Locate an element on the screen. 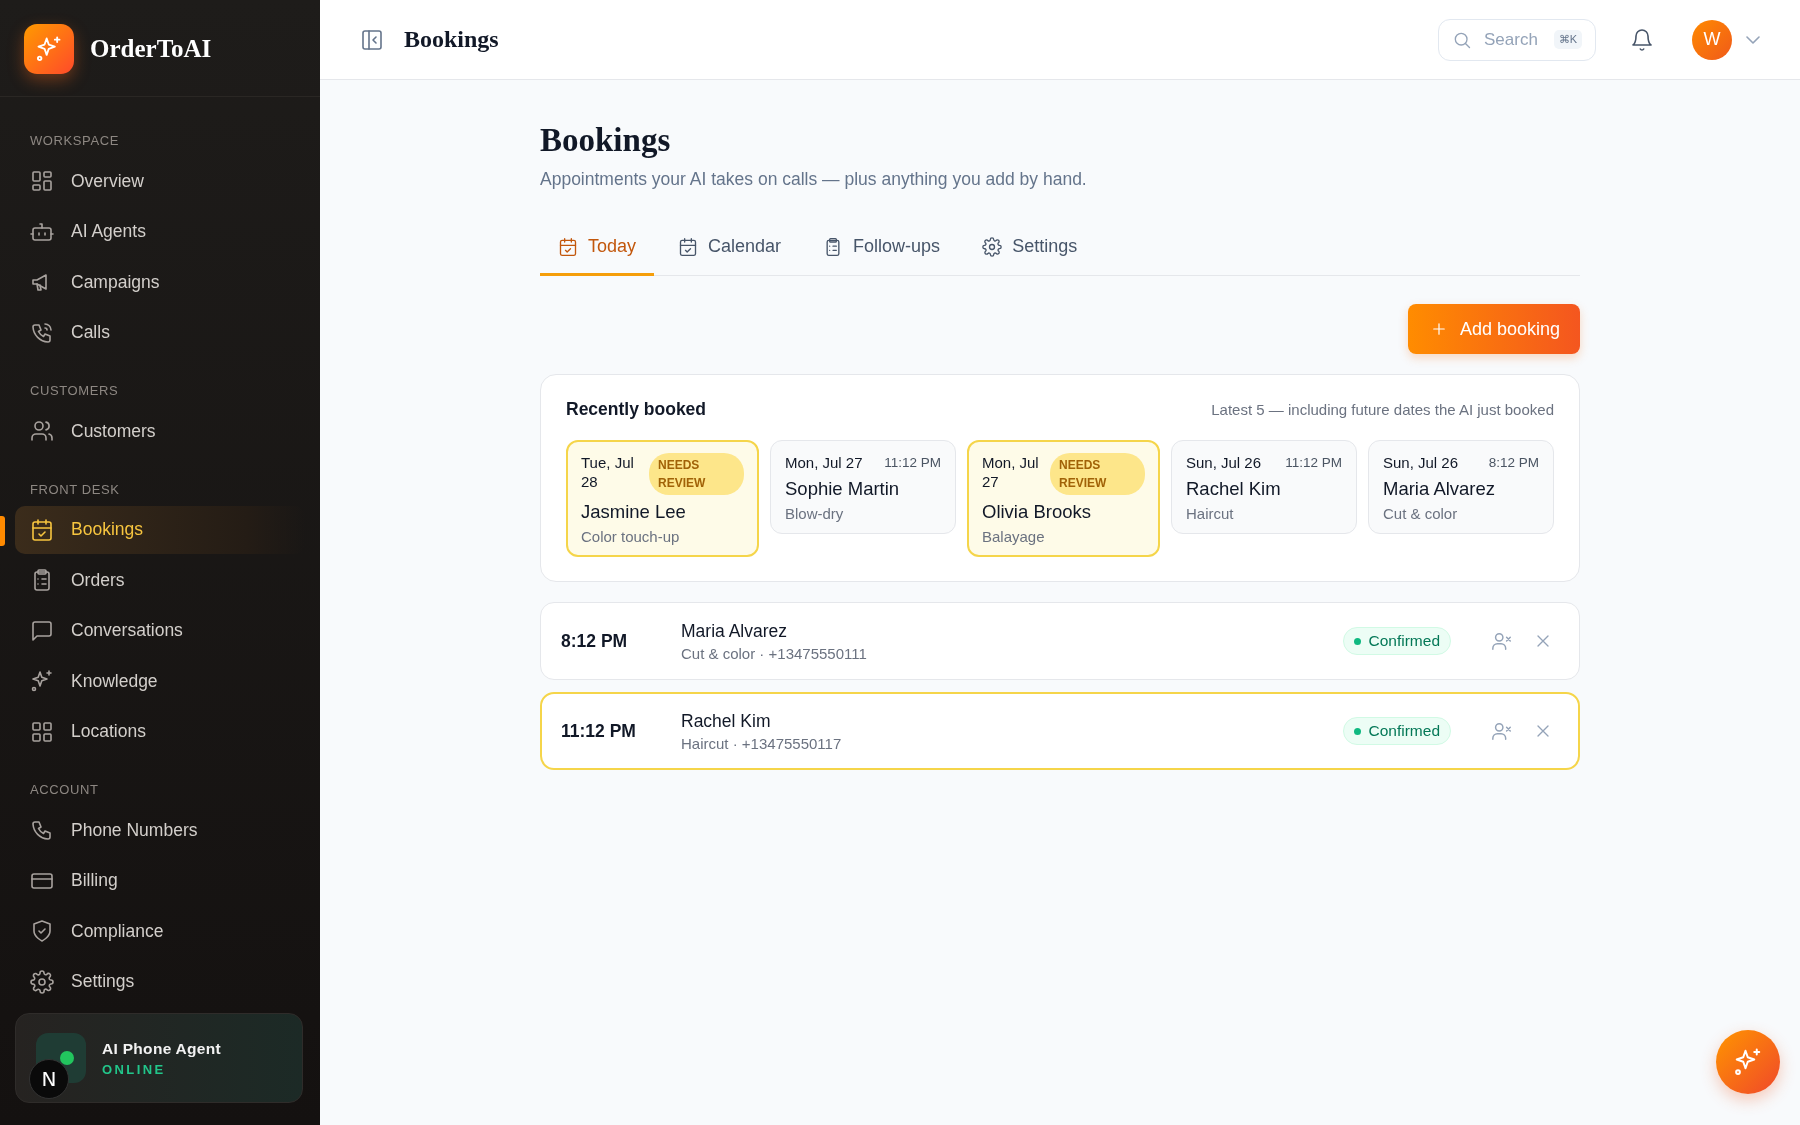  phone-icon is located at coordinates (42, 830).